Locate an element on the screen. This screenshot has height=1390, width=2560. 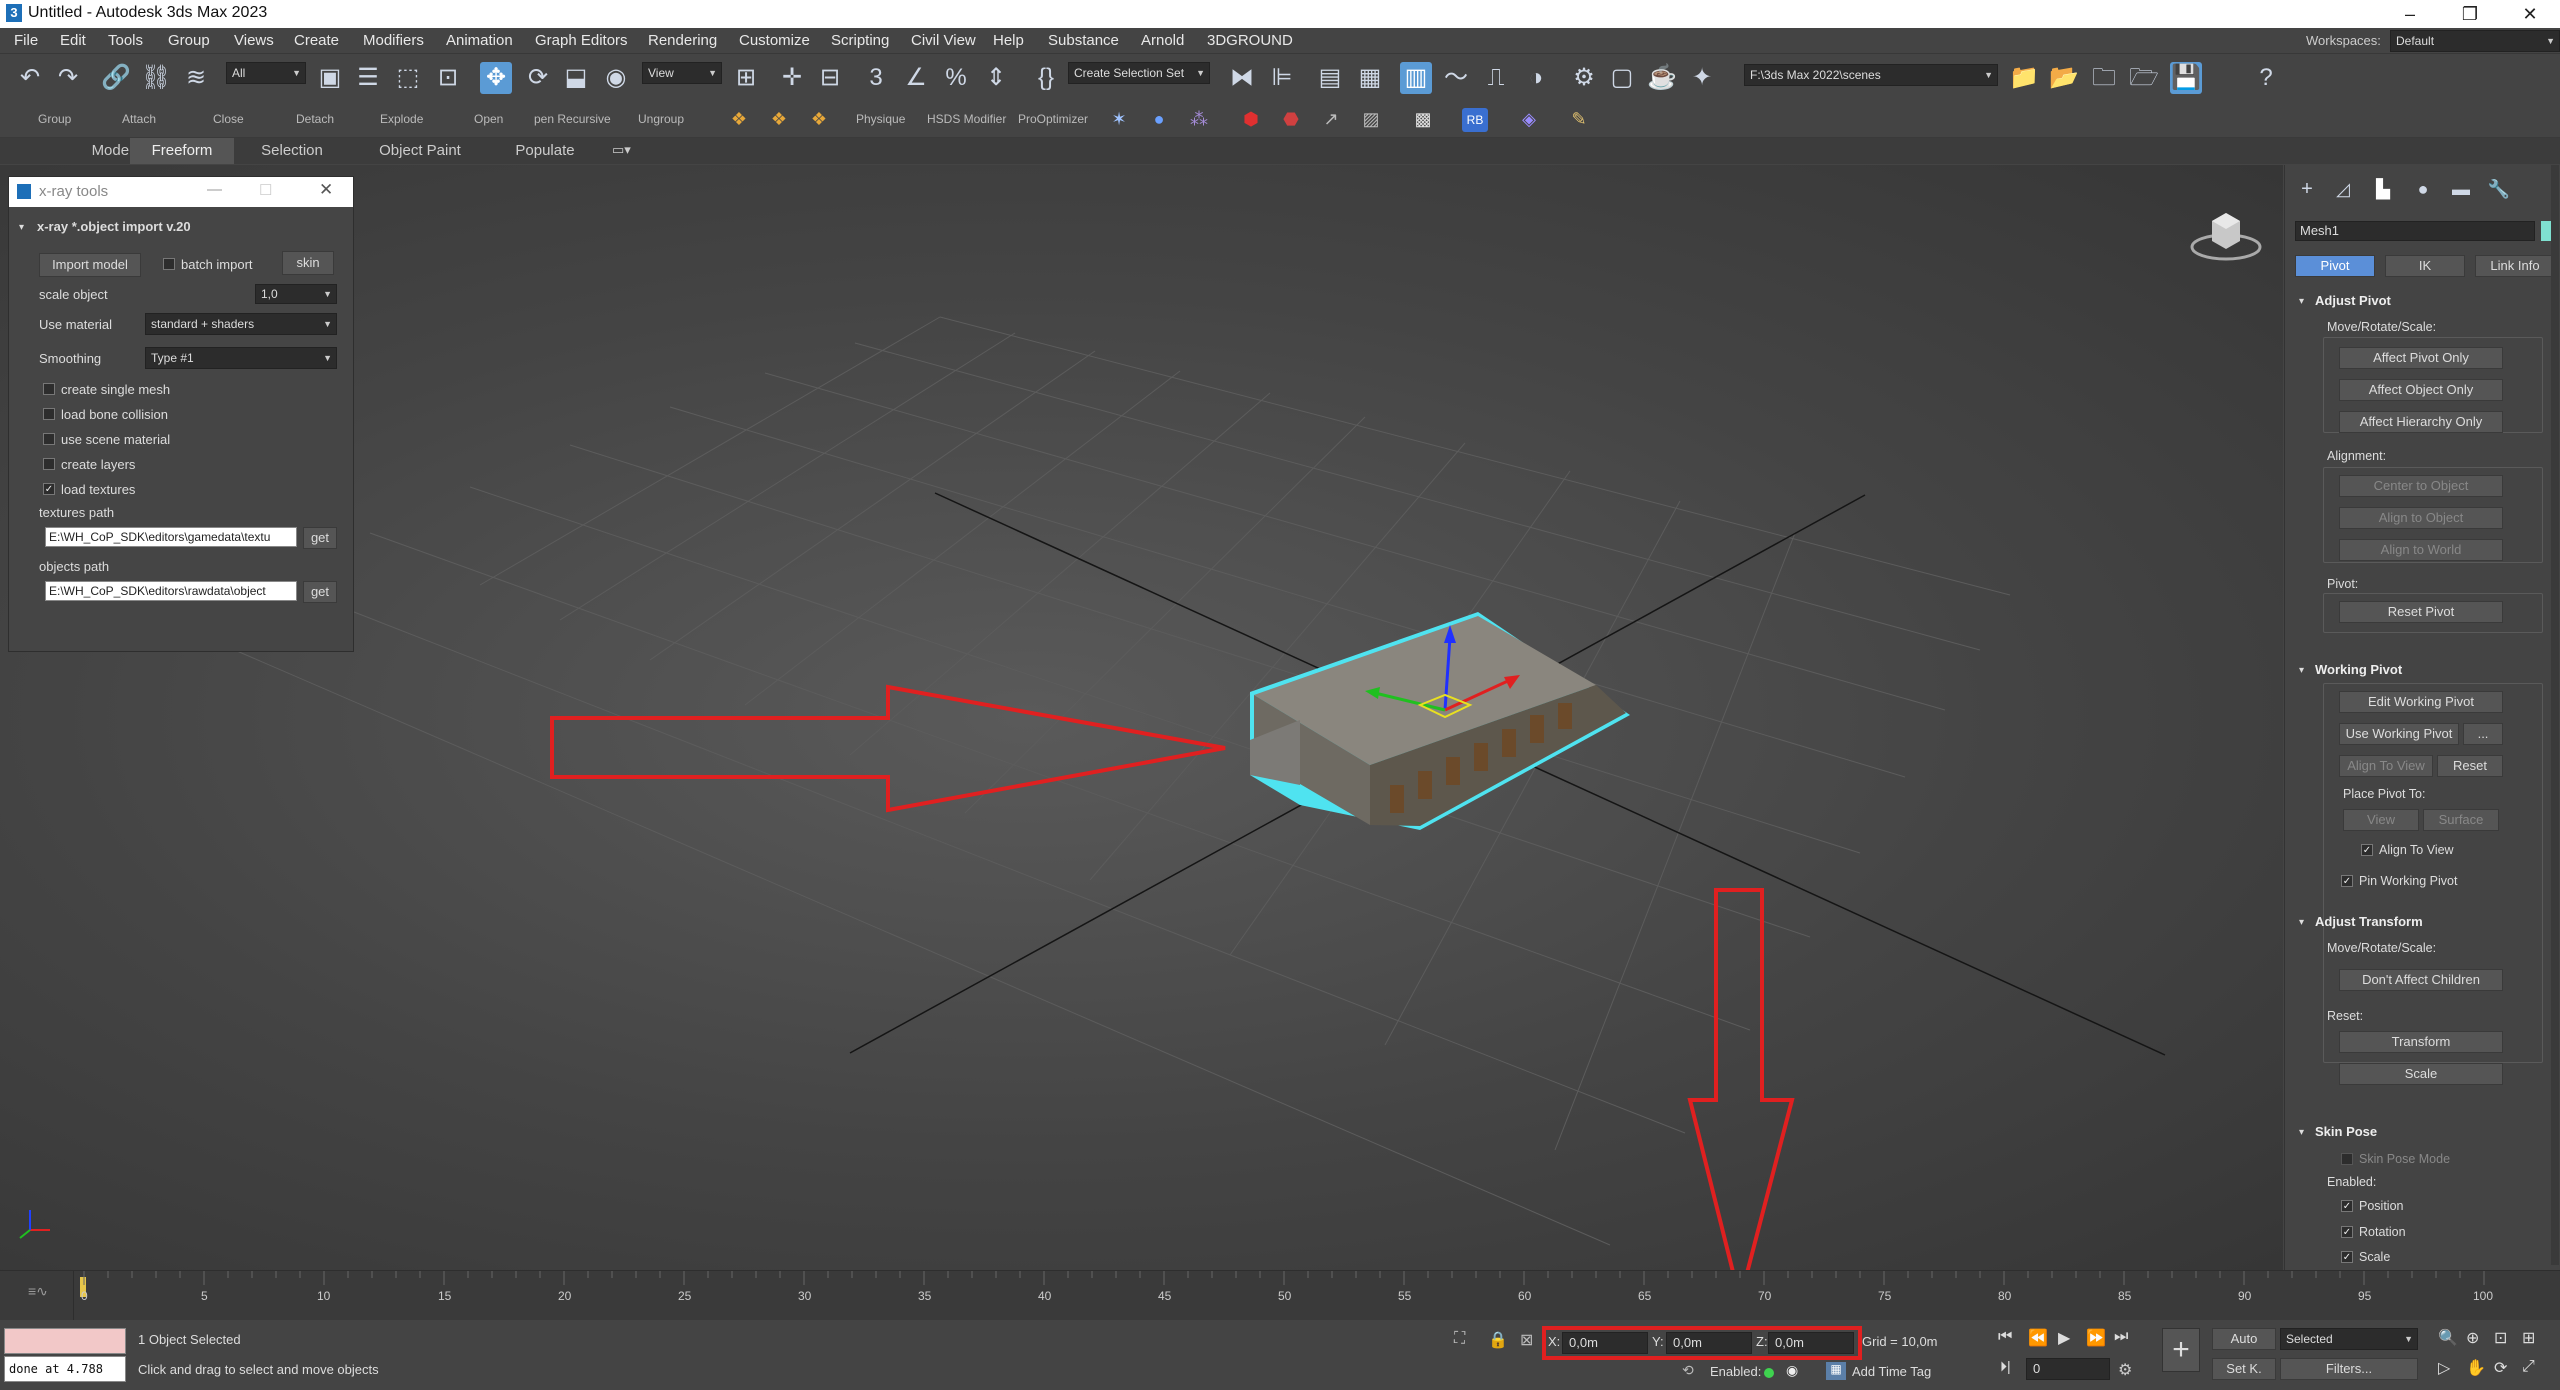
select-by-name-icon: ☰ is located at coordinates (368, 78).